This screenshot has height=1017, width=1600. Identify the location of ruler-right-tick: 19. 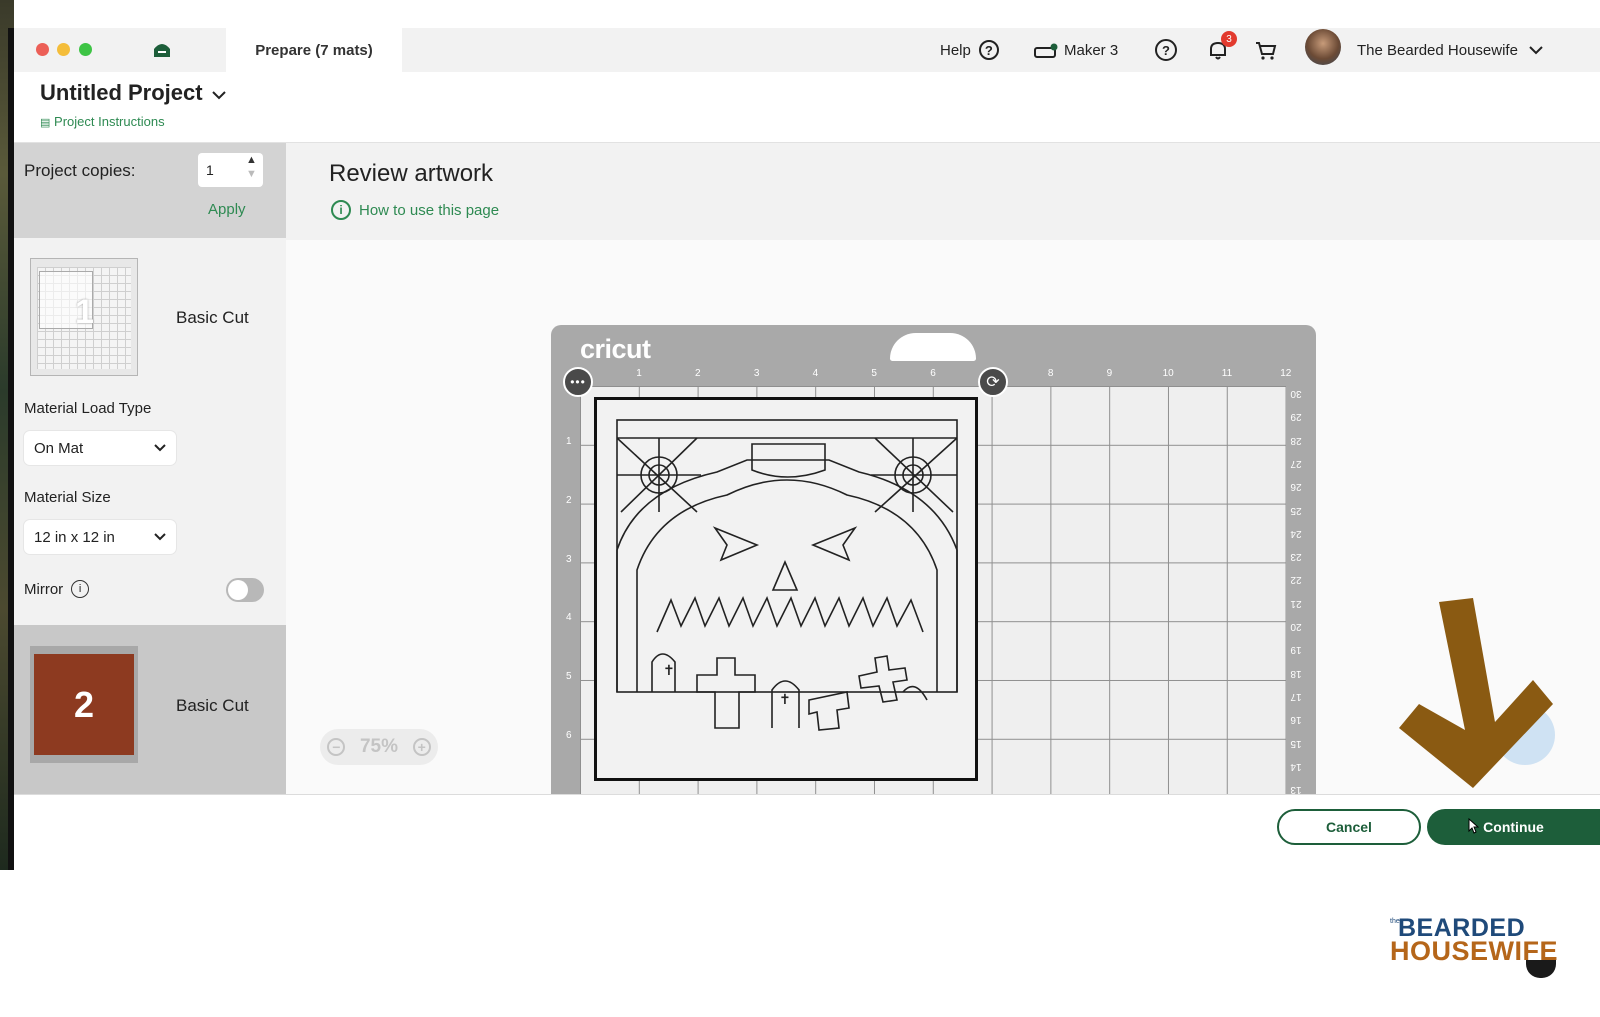
(1296, 650).